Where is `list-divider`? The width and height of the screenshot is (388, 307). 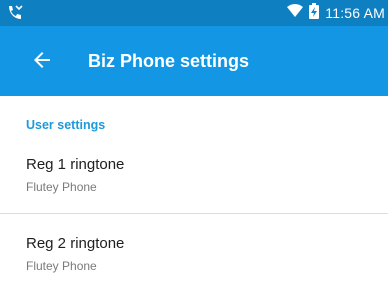 list-divider is located at coordinates (194, 213).